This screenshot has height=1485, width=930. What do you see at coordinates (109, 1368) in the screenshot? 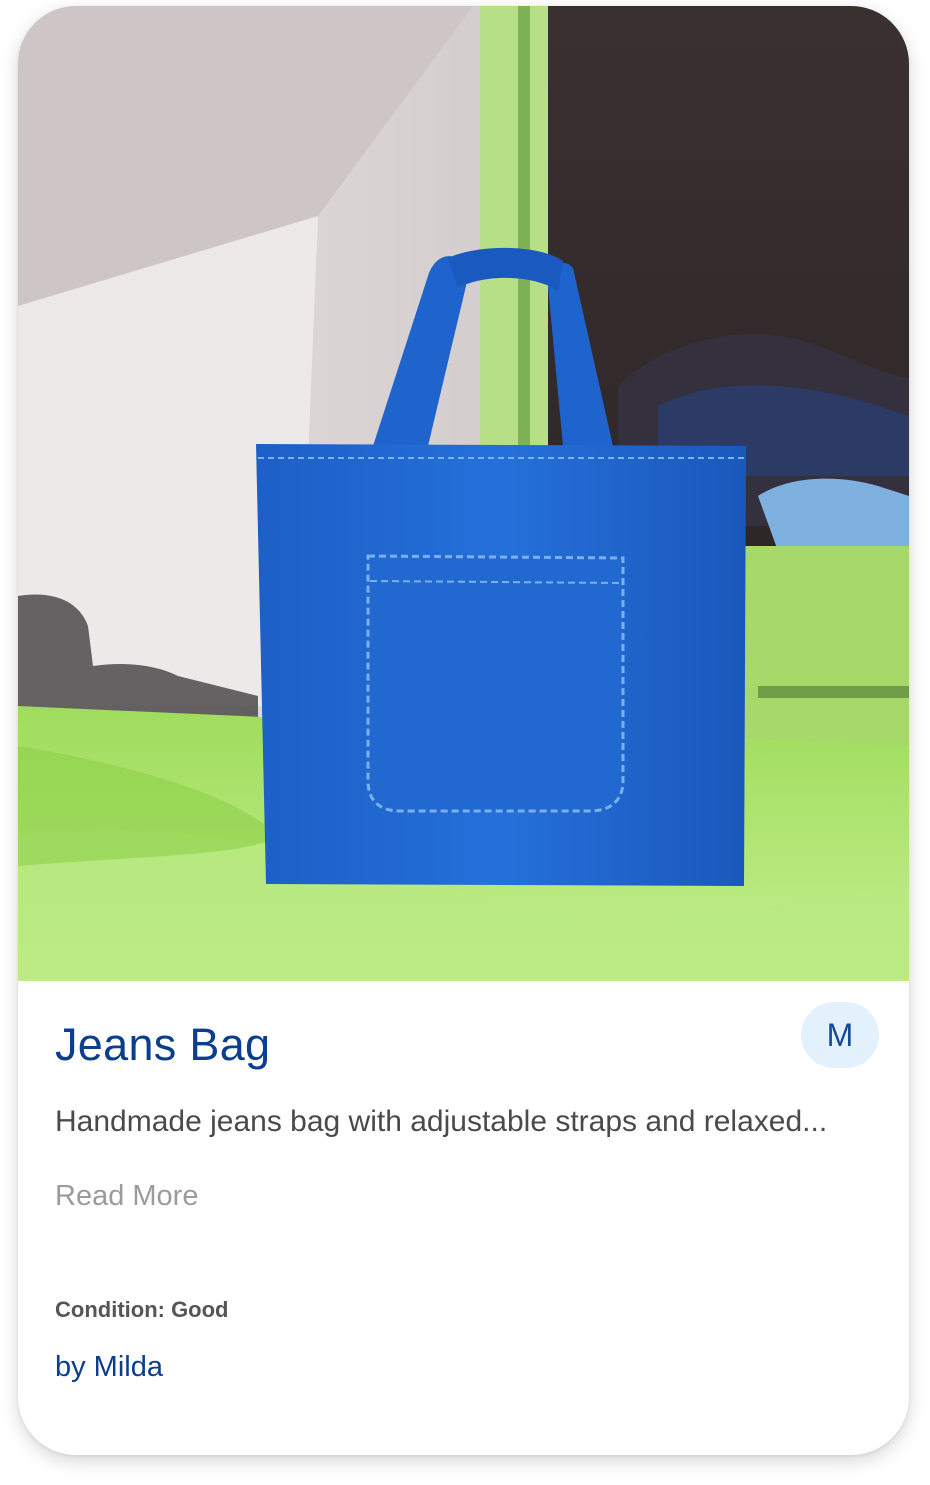
I see `author-link: by Milda` at bounding box center [109, 1368].